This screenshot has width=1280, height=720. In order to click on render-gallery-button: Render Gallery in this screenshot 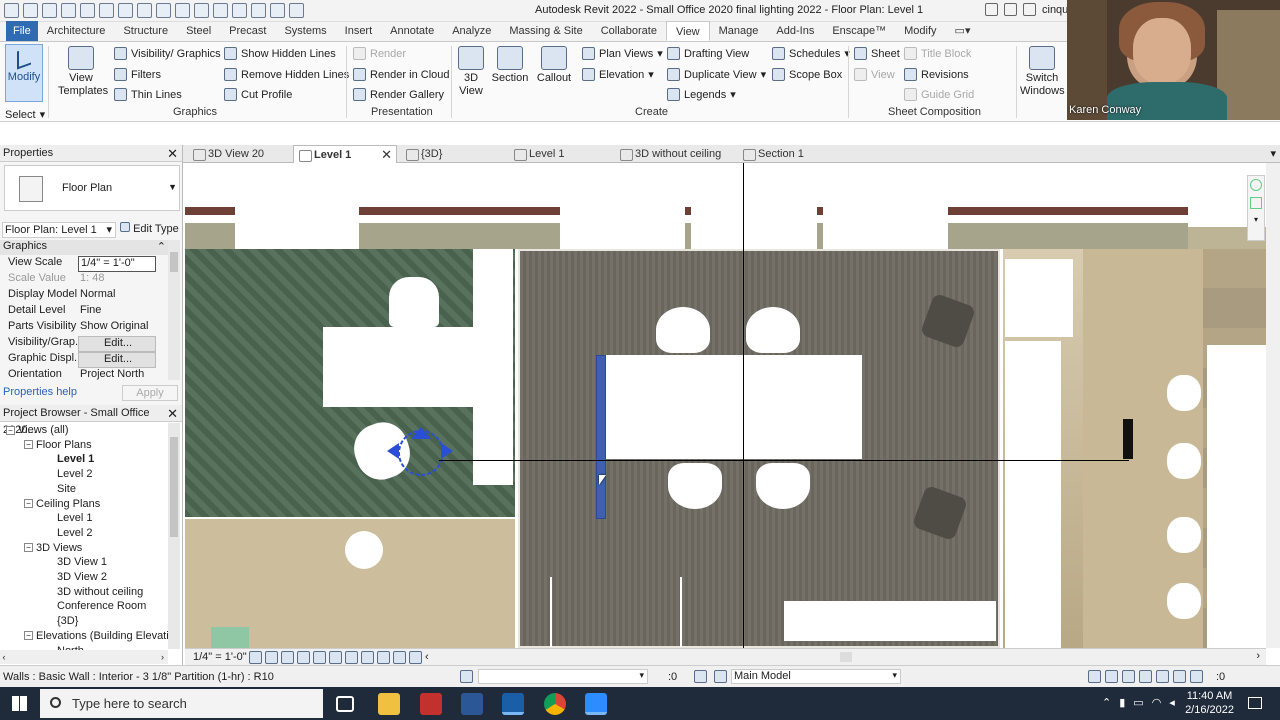, I will do `click(398, 94)`.